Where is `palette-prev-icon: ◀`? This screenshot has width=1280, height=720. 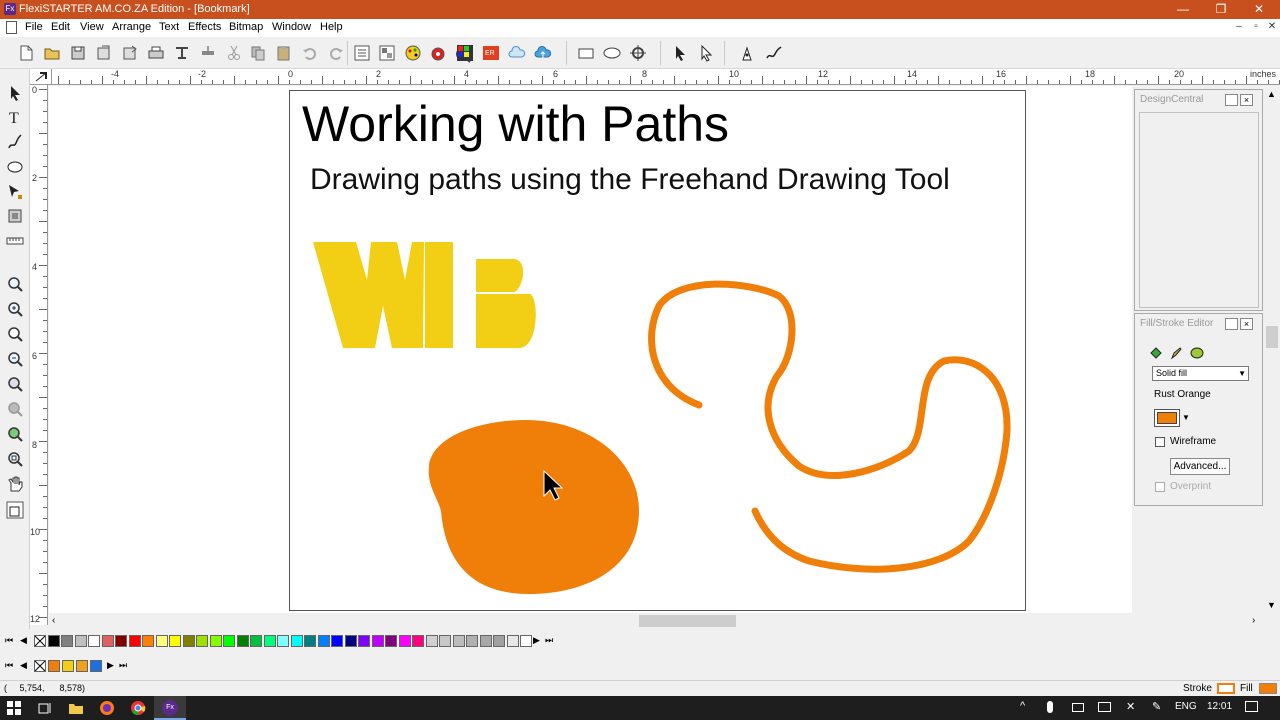 palette-prev-icon: ◀ is located at coordinates (23, 640).